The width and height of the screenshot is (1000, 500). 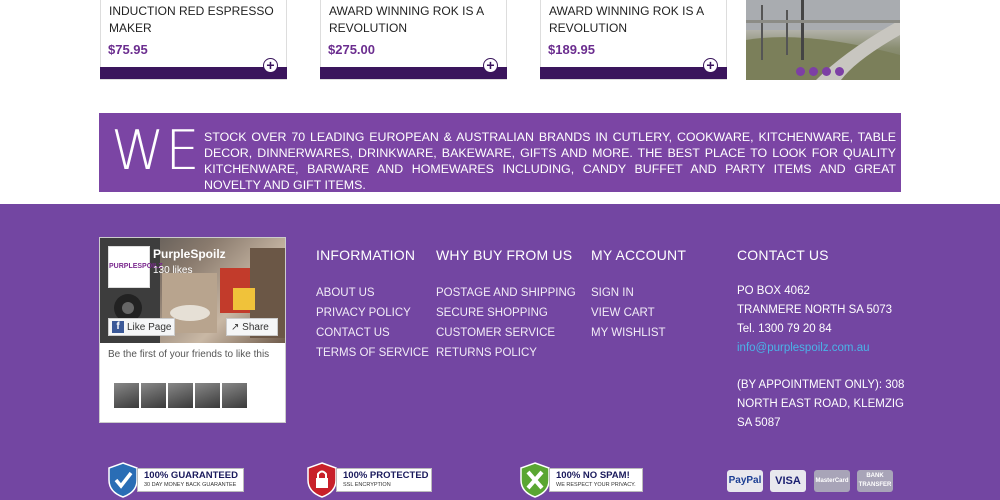 What do you see at coordinates (571, 49) in the screenshot?
I see `product-price: $189.95` at bounding box center [571, 49].